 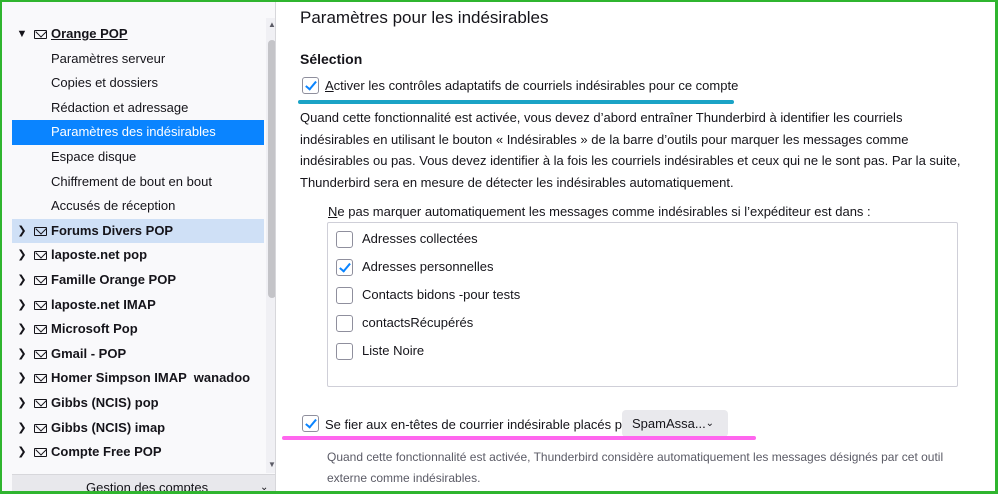 I want to click on page-title: Paramètres pour les indésirables, so click(x=424, y=17).